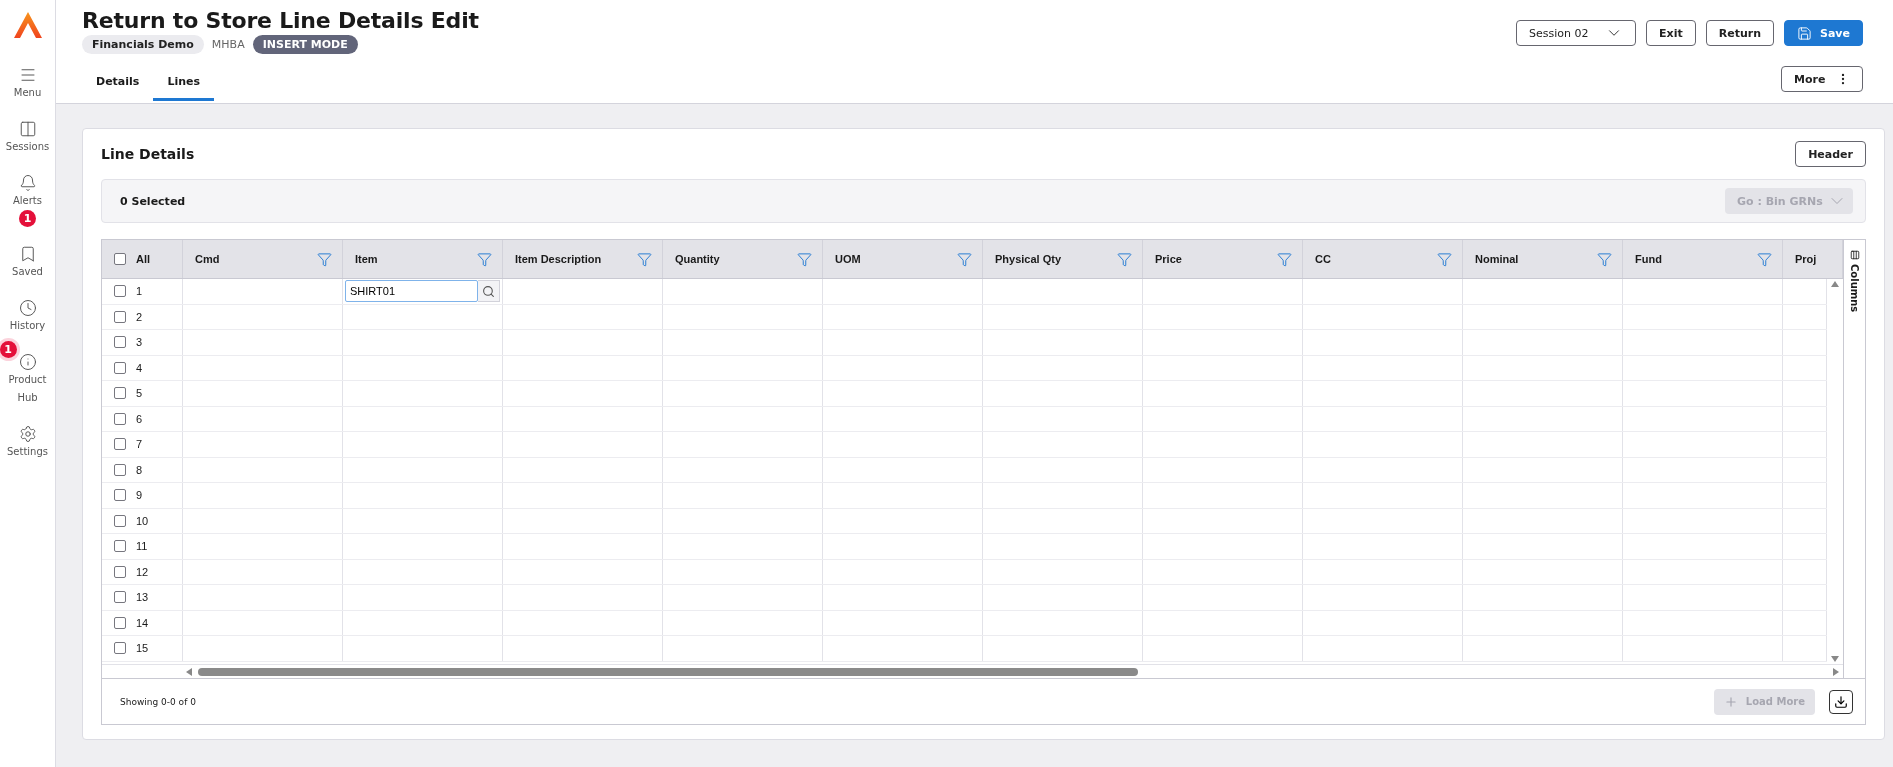 This screenshot has height=767, width=1893. I want to click on column-header: Fund, so click(1648, 259).